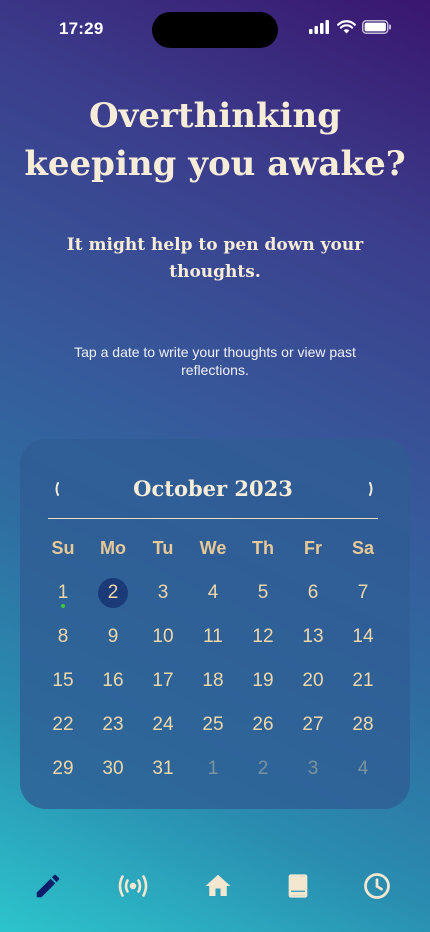 The height and width of the screenshot is (932, 430). I want to click on chevron-right-icon, so click(371, 489).